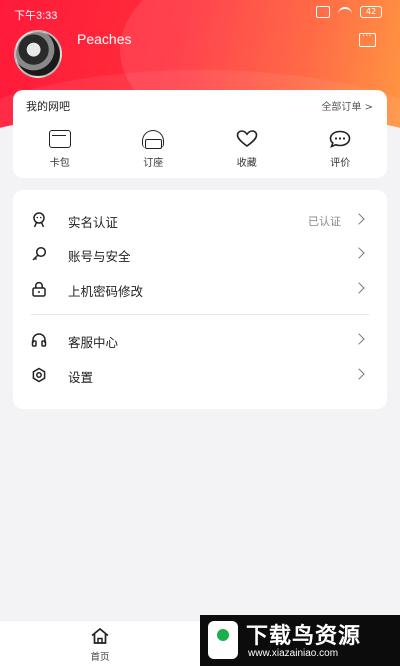  I want to click on avatar, so click(38, 54).